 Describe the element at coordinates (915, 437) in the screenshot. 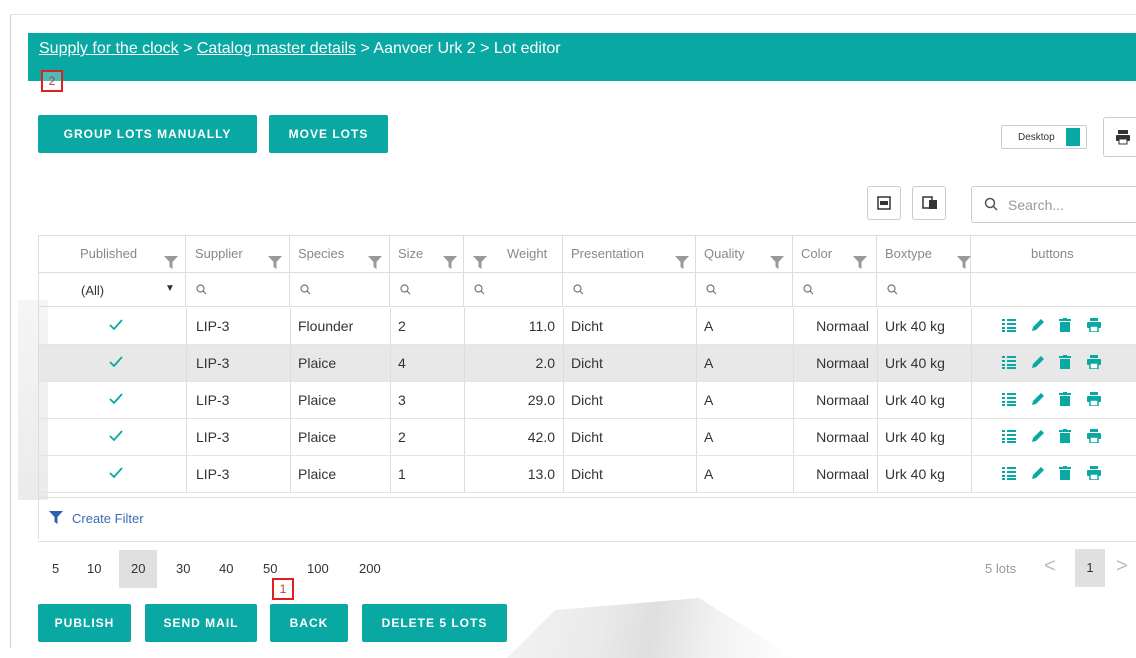

I see `boxtype-cell: Urk 40 kg` at that location.